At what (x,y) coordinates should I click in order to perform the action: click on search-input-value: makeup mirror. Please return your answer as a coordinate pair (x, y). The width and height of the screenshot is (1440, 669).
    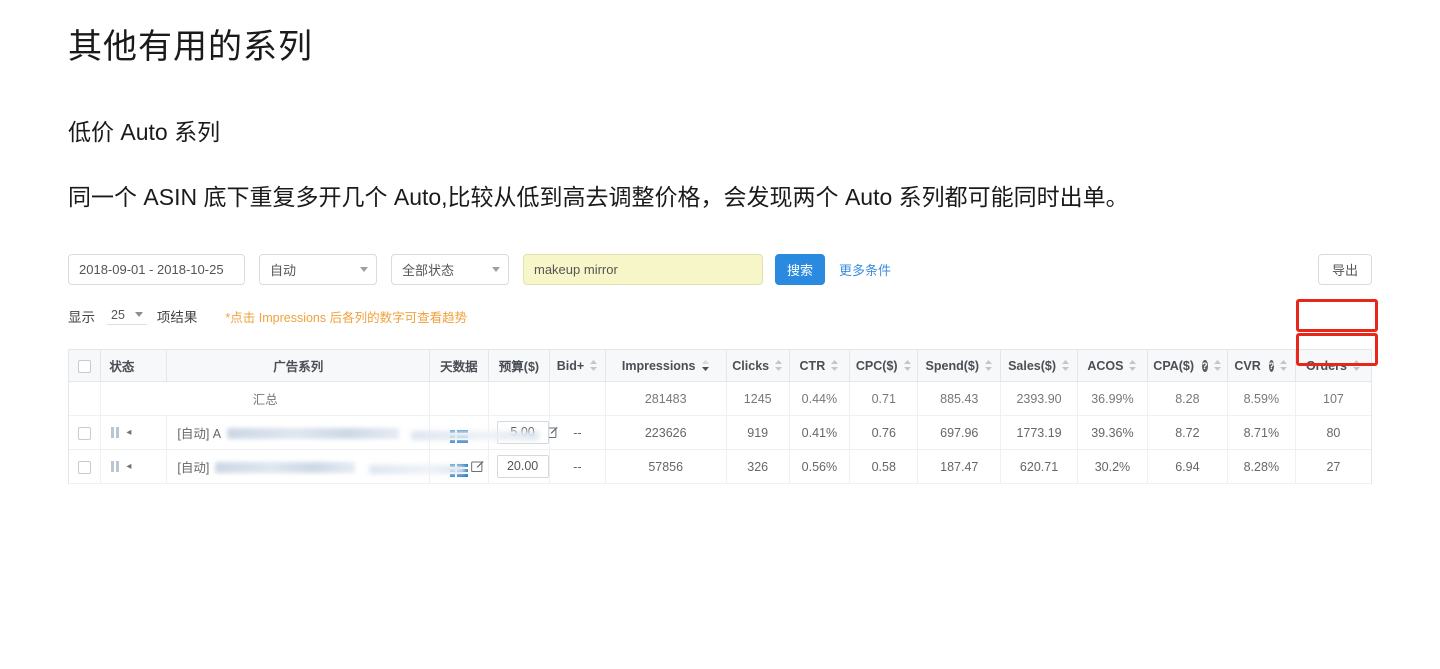
    Looking at the image, I should click on (576, 269).